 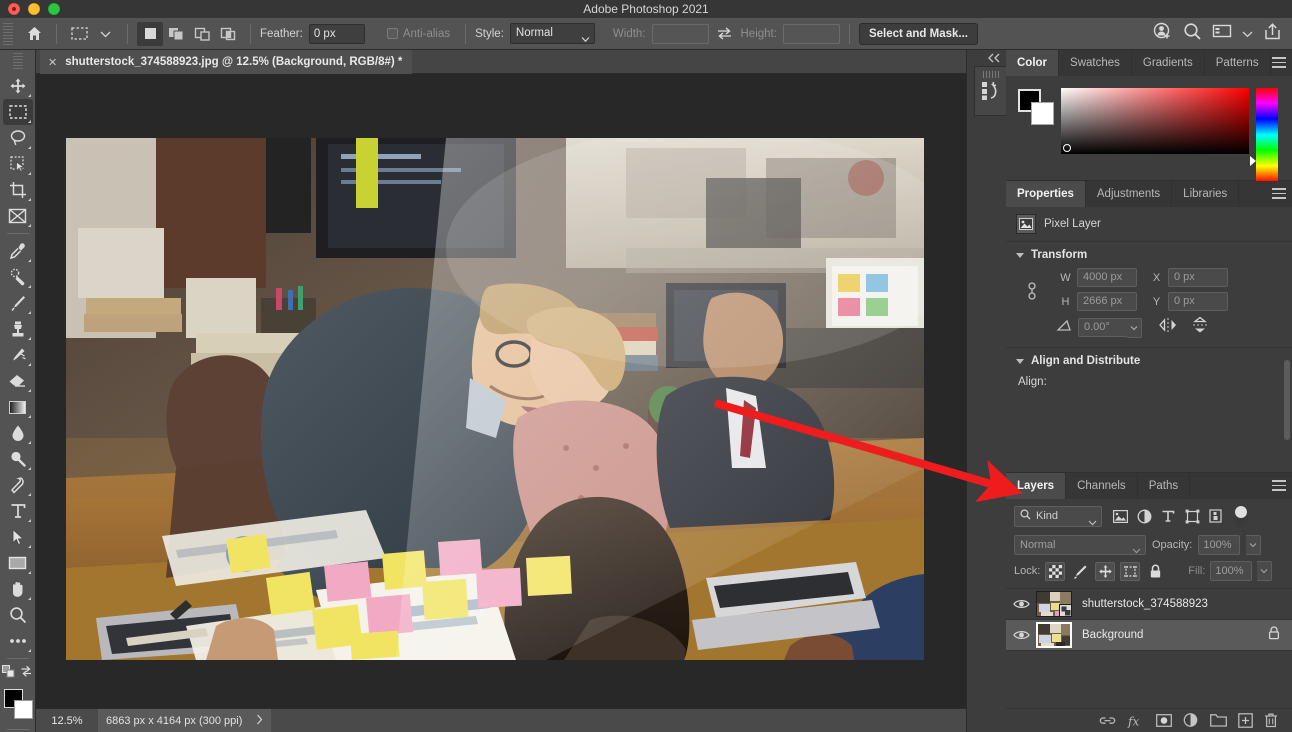 I want to click on table-row: shutterstock_374588923, so click(x=1149, y=604).